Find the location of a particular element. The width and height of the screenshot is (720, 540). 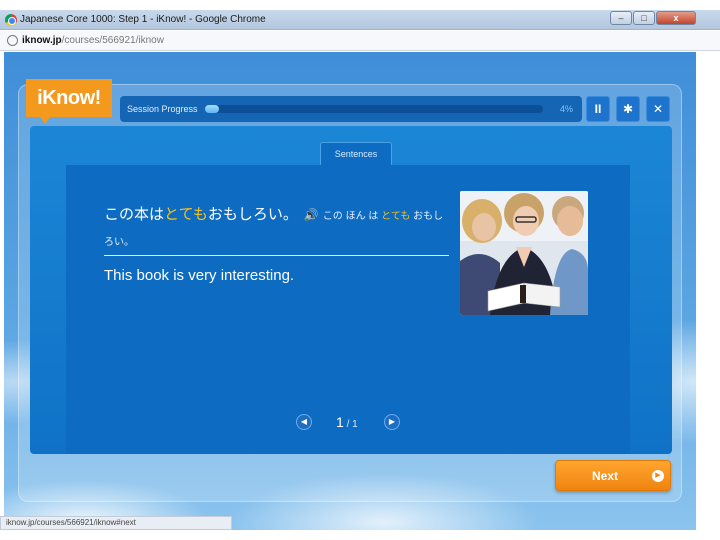

settings-button: ✱ is located at coordinates (628, 109).